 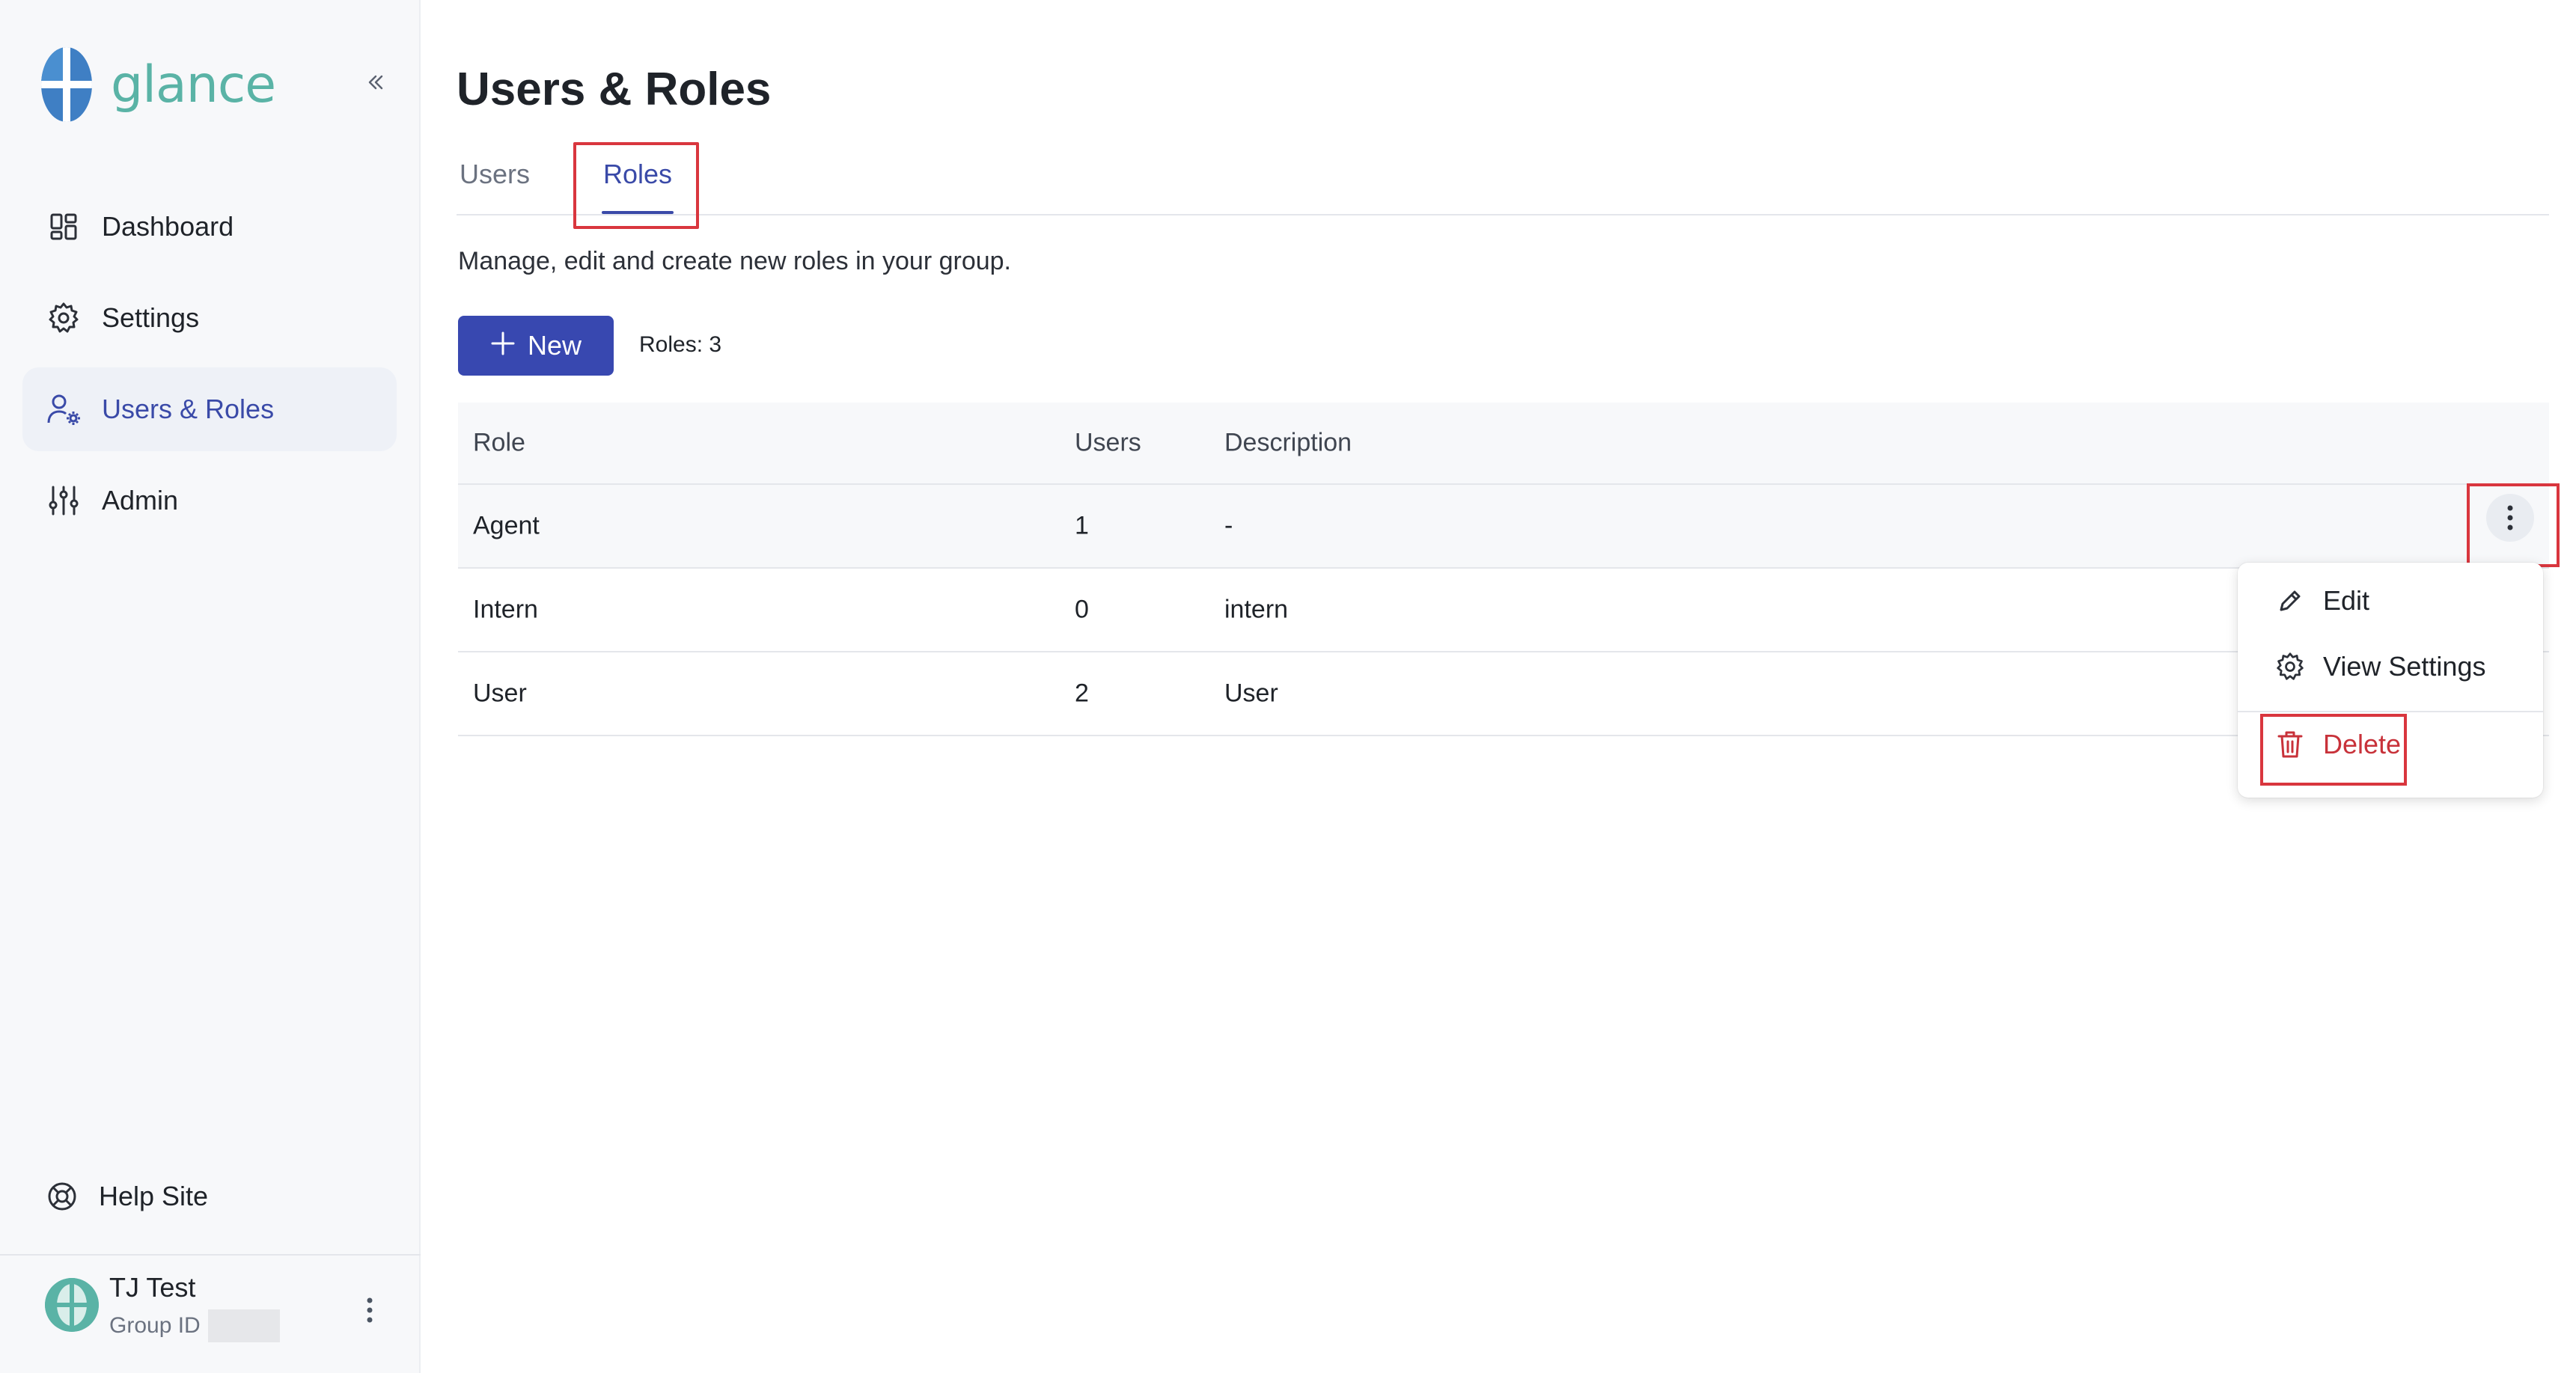 What do you see at coordinates (188, 409) in the screenshot?
I see `sidebar-item-label: Users & Roles` at bounding box center [188, 409].